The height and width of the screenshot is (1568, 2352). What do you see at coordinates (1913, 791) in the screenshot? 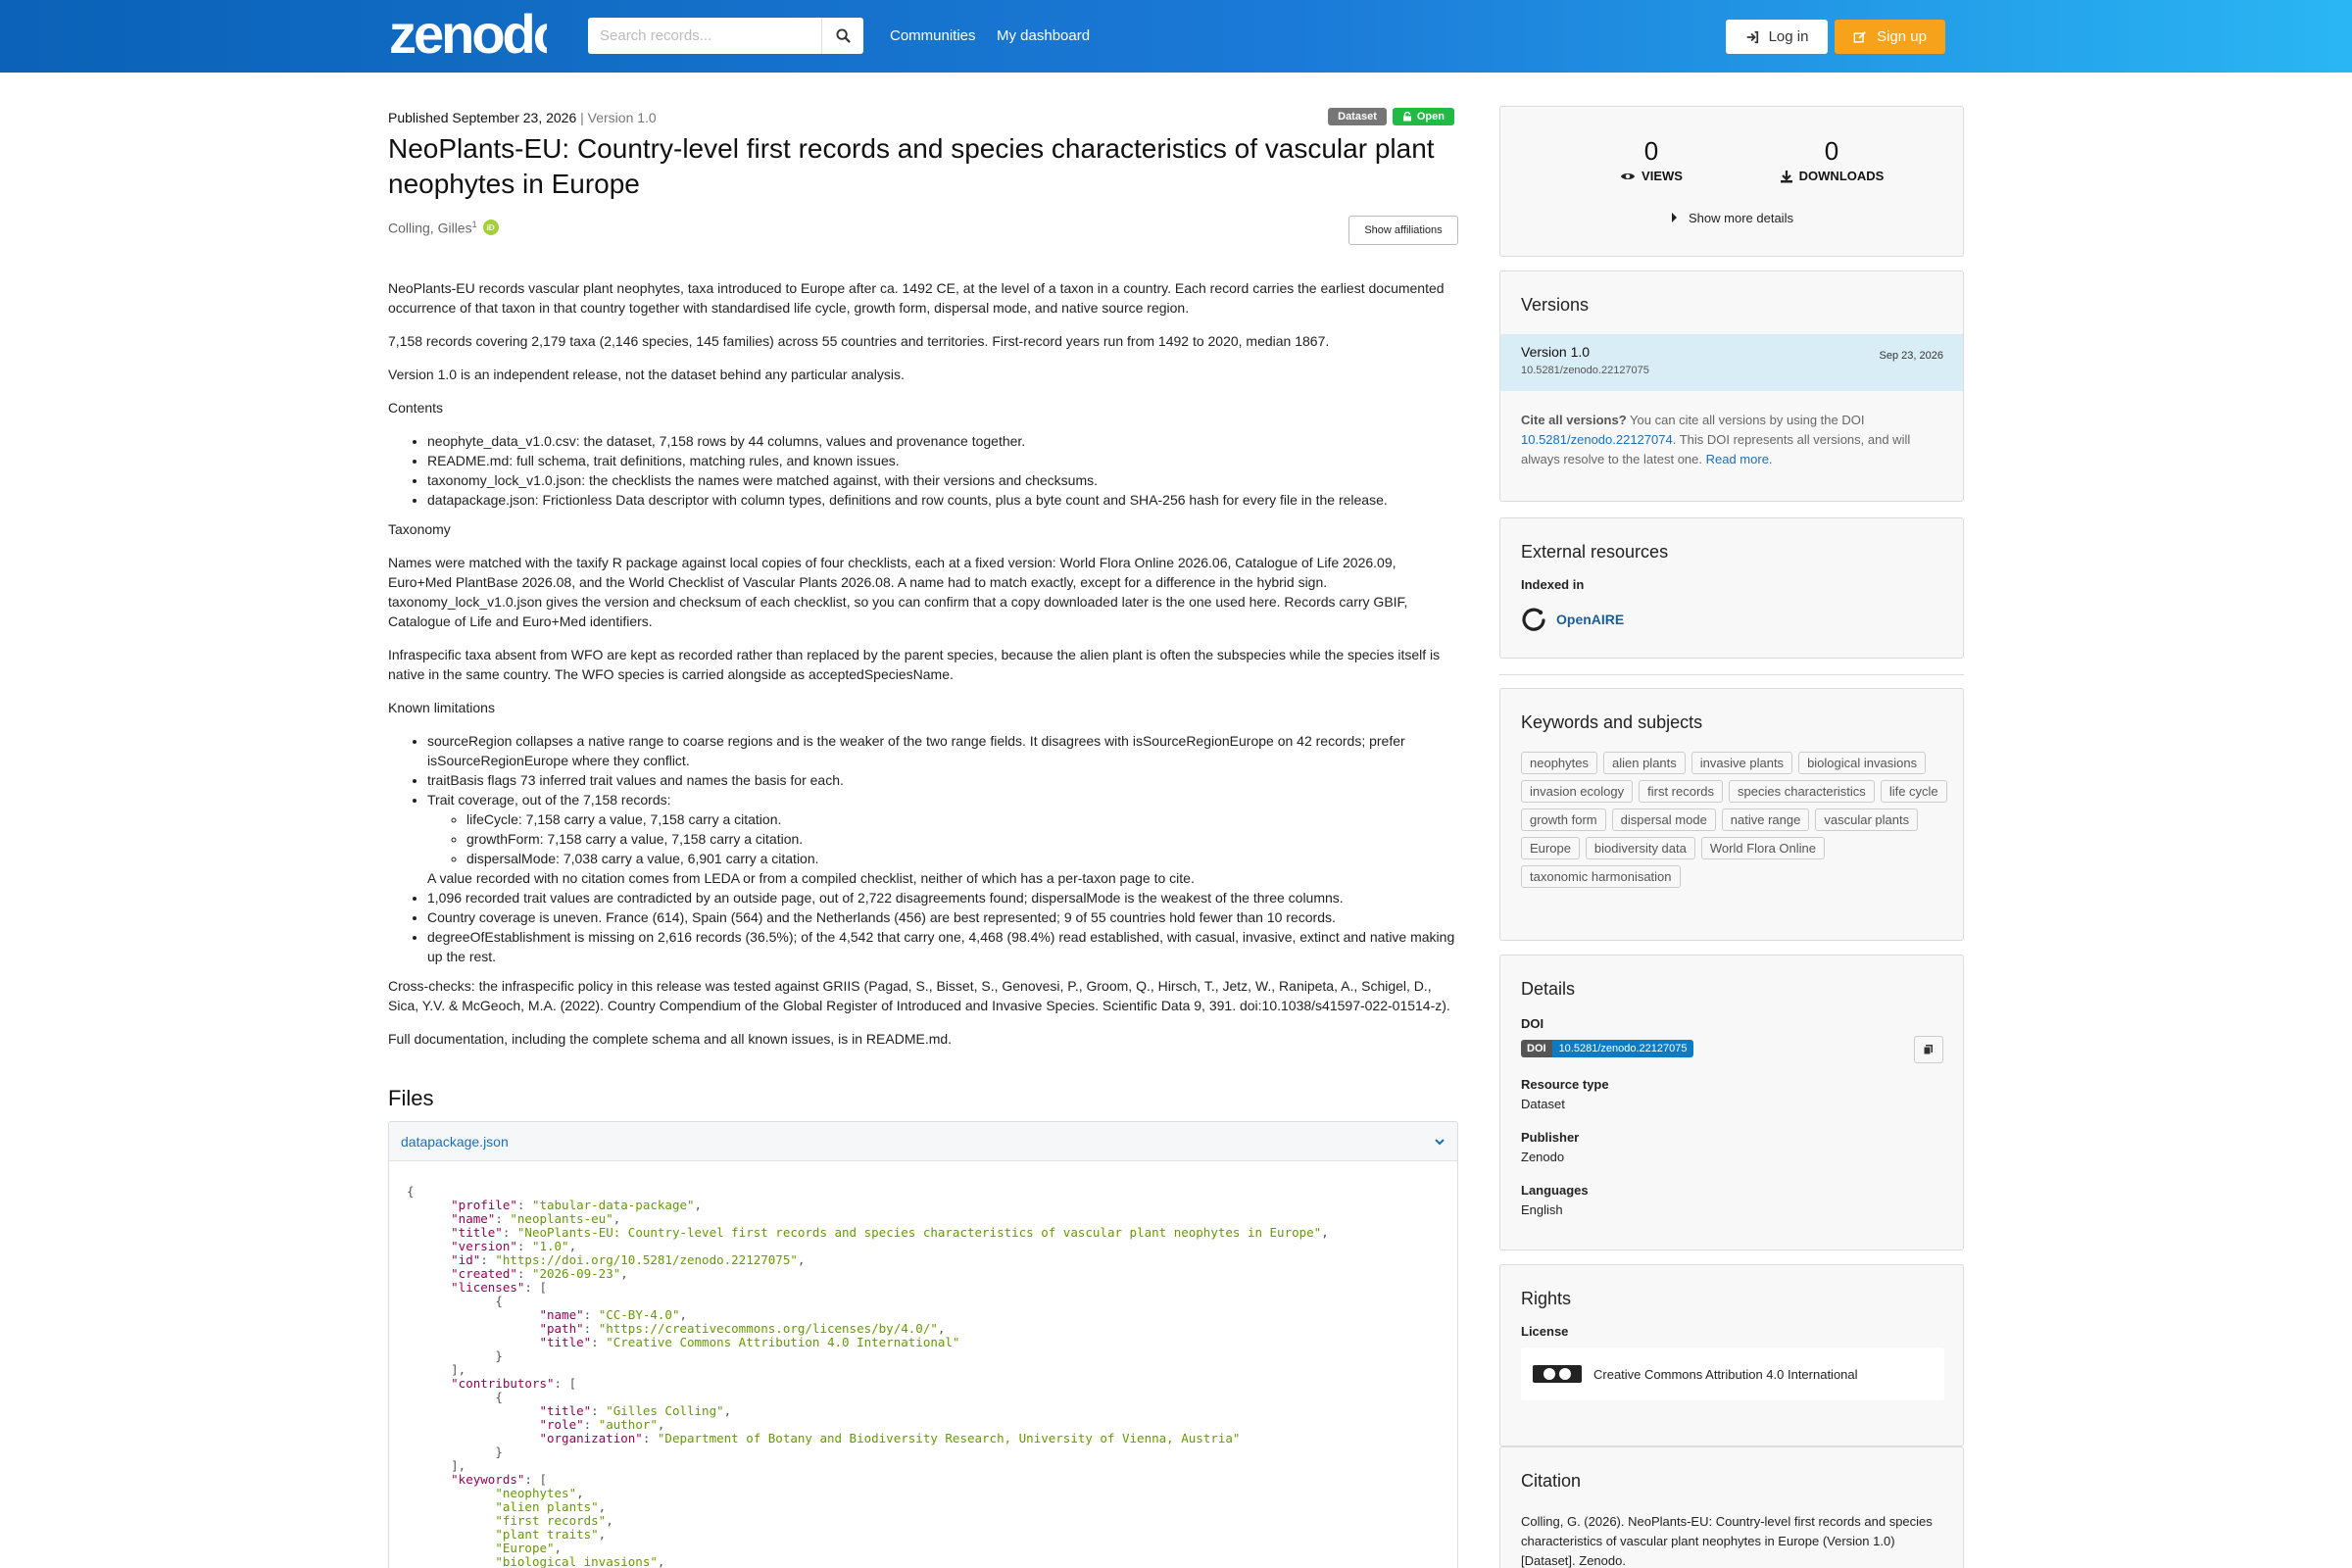
I see `keyword-tag: life cycle` at bounding box center [1913, 791].